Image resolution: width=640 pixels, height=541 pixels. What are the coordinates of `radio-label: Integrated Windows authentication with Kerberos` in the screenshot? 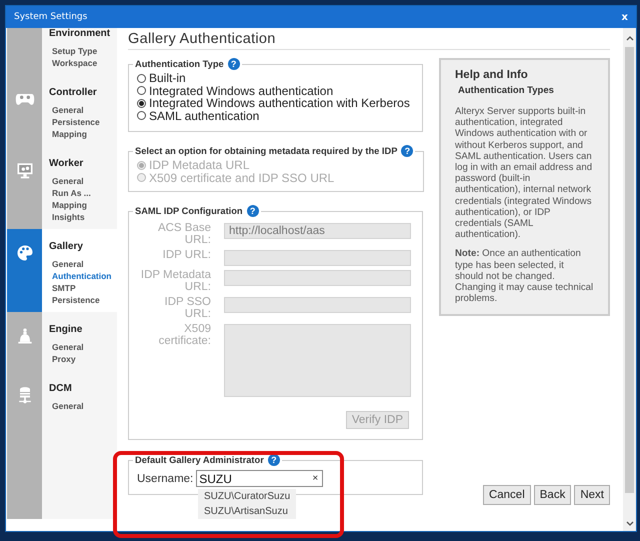 It's located at (279, 103).